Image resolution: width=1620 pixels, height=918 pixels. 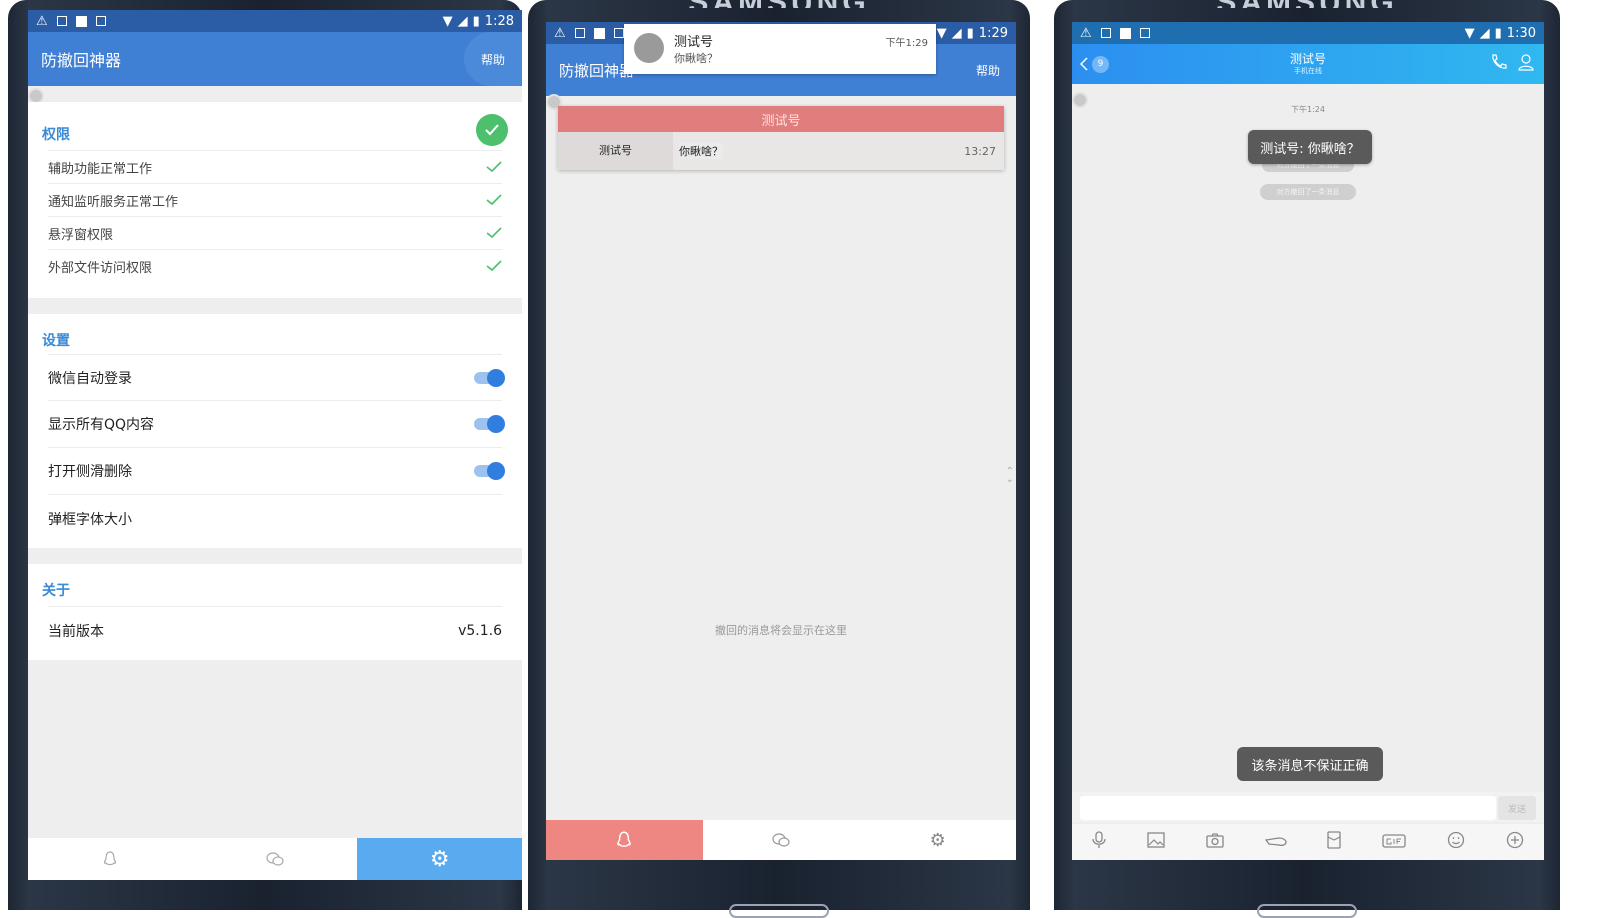 What do you see at coordinates (100, 268) in the screenshot?
I see `permission-label: 外部文件访问权限` at bounding box center [100, 268].